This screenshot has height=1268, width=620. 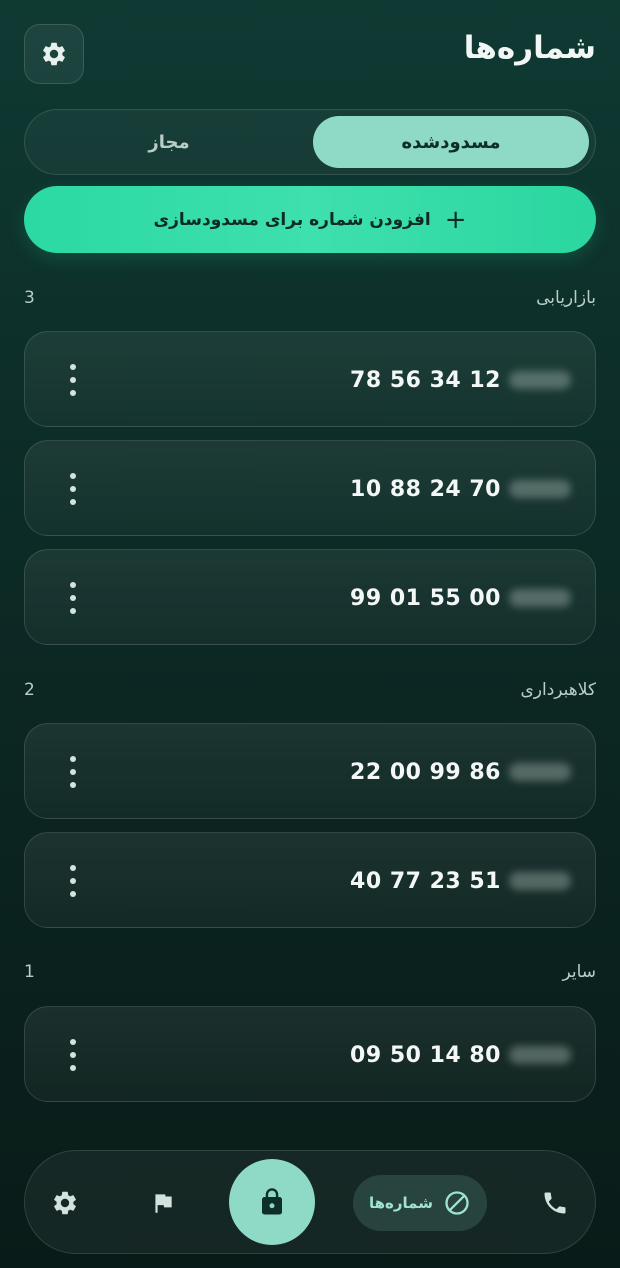 I want to click on lock-icon, so click(x=272, y=1201).